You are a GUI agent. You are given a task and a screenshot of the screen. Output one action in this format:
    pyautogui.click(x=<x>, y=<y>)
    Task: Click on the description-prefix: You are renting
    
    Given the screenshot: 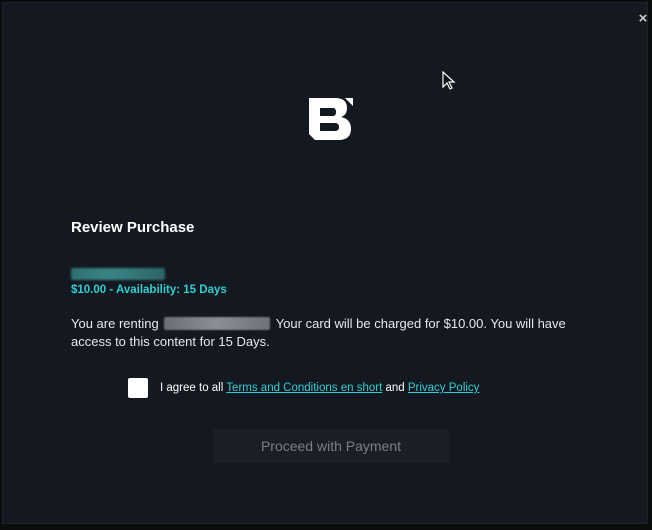 What is the action you would take?
    pyautogui.click(x=115, y=323)
    